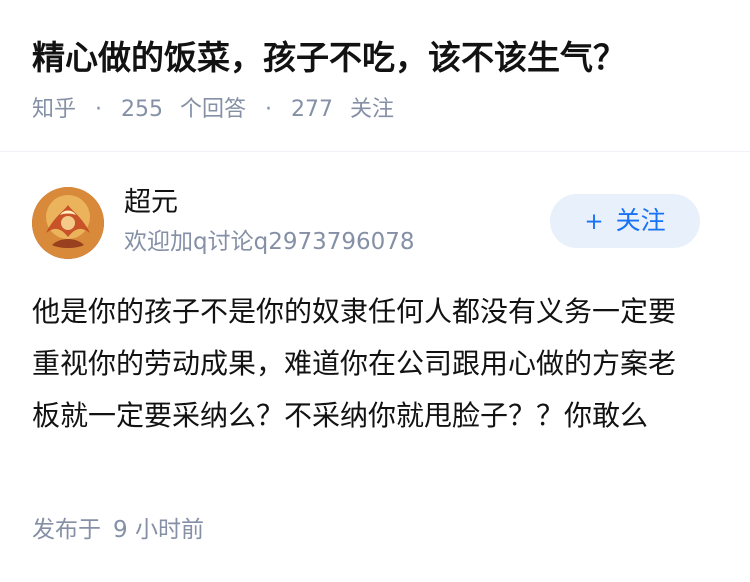 This screenshot has height=582, width=750. Describe the element at coordinates (66, 530) in the screenshot. I see `publish-label: 发布于` at that location.